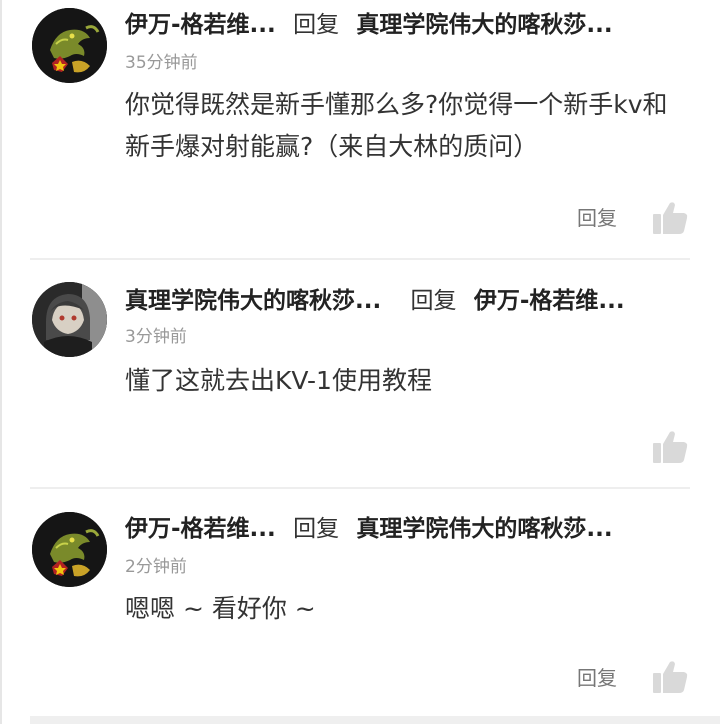 The height and width of the screenshot is (724, 720). What do you see at coordinates (278, 380) in the screenshot?
I see `comment-text: 懂了这就去出KV-1使用教程` at bounding box center [278, 380].